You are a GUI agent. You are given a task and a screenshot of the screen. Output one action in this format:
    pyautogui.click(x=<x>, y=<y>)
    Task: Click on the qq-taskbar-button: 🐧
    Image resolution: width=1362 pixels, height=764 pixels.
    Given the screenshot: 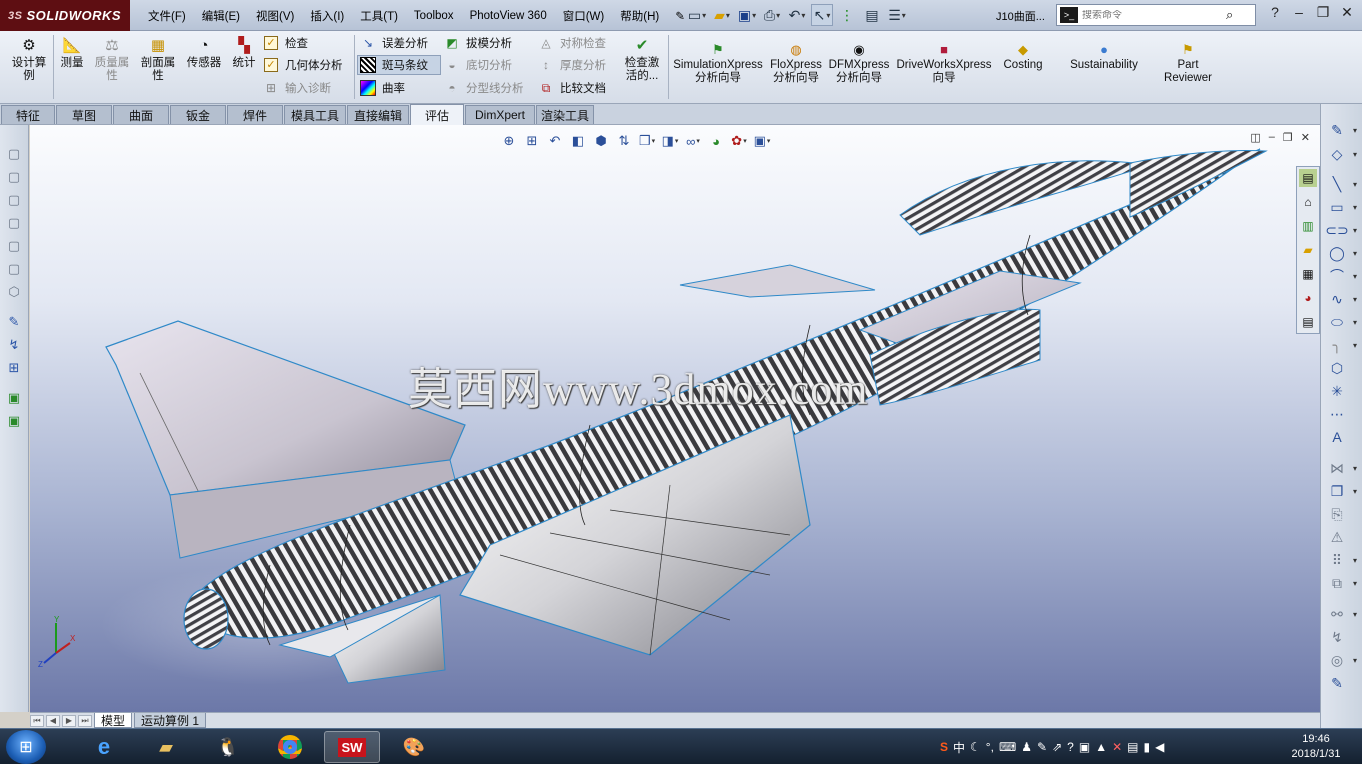 What is the action you would take?
    pyautogui.click(x=228, y=747)
    